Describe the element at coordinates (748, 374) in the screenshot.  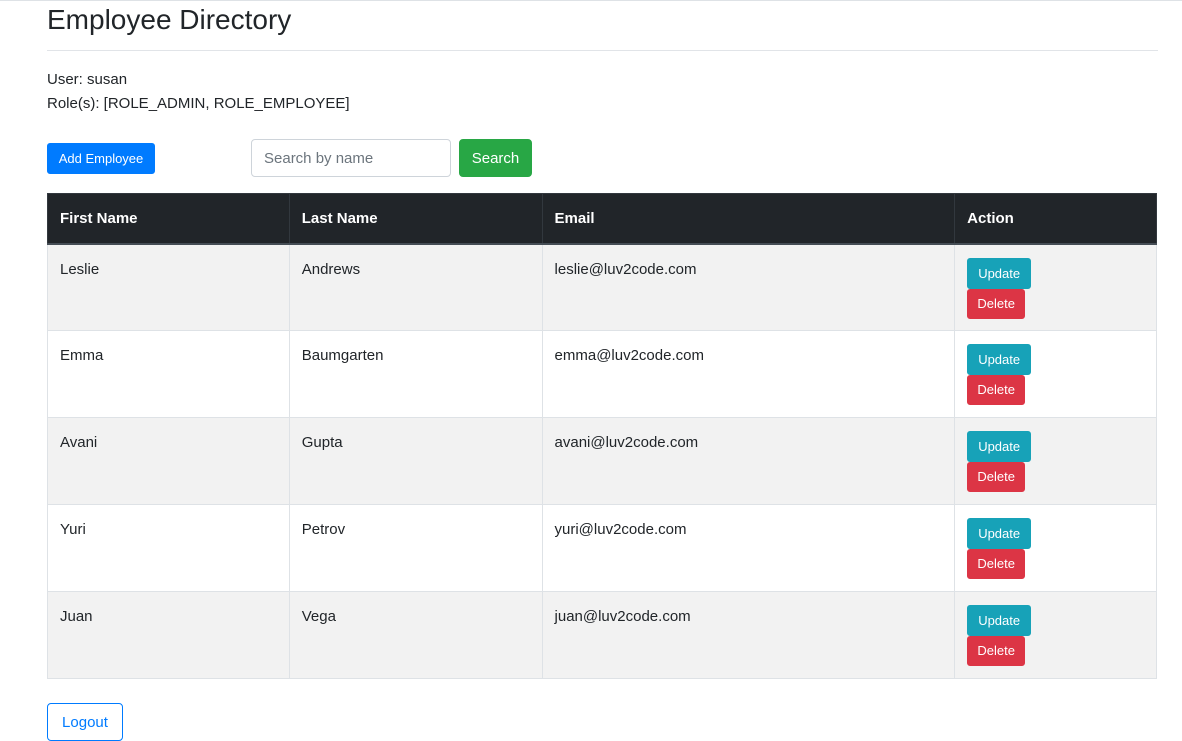
I see `cell-email: emma@luv2code.com` at that location.